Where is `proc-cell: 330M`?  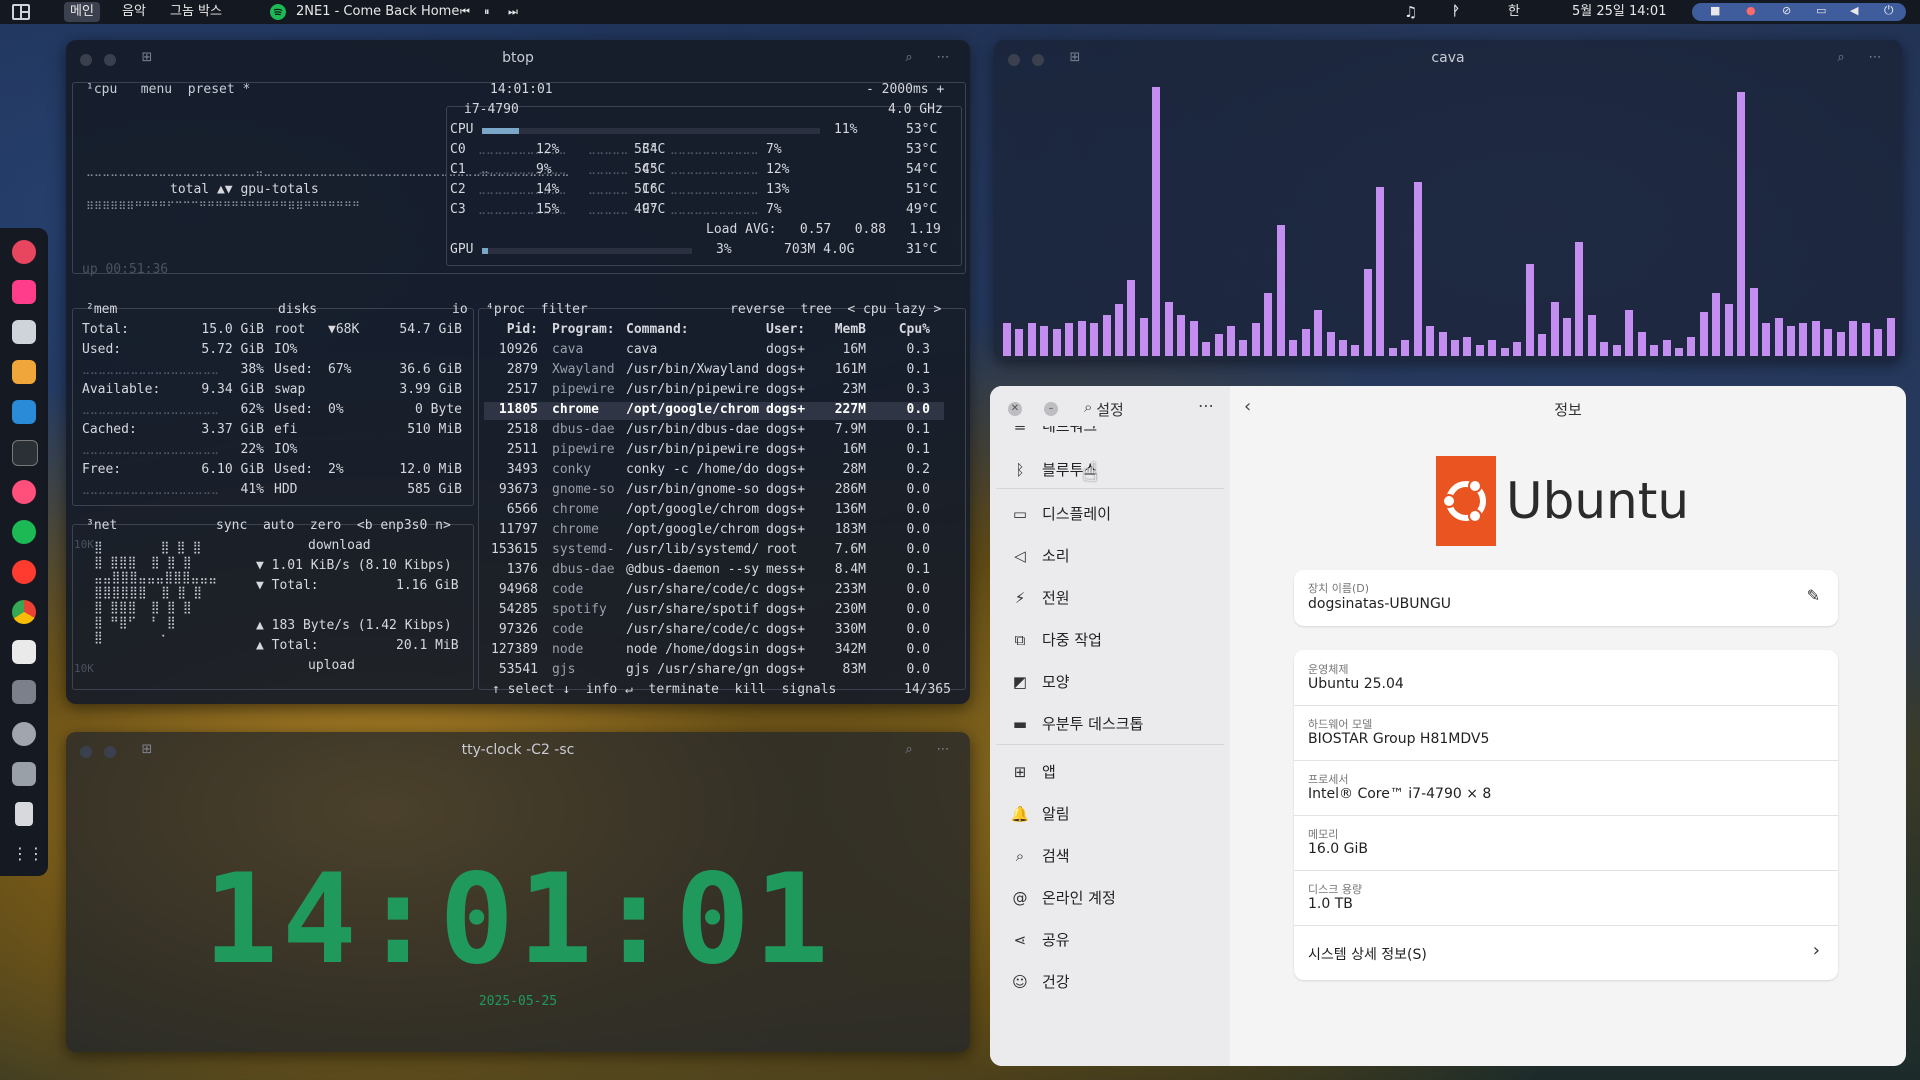
proc-cell: 330M is located at coordinates (850, 629).